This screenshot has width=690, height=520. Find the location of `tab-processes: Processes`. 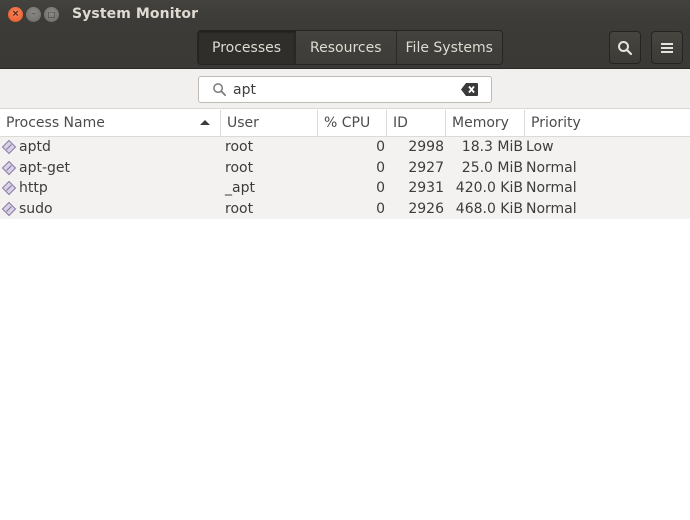

tab-processes: Processes is located at coordinates (247, 47).